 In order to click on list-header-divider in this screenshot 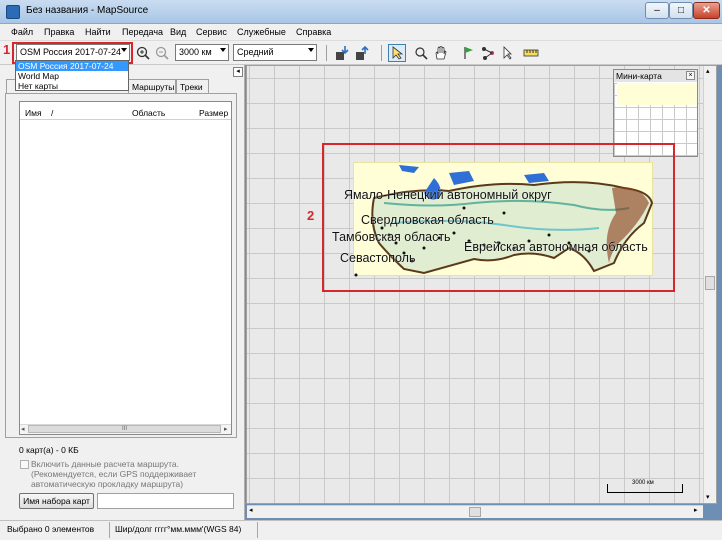, I will do `click(125, 119)`.